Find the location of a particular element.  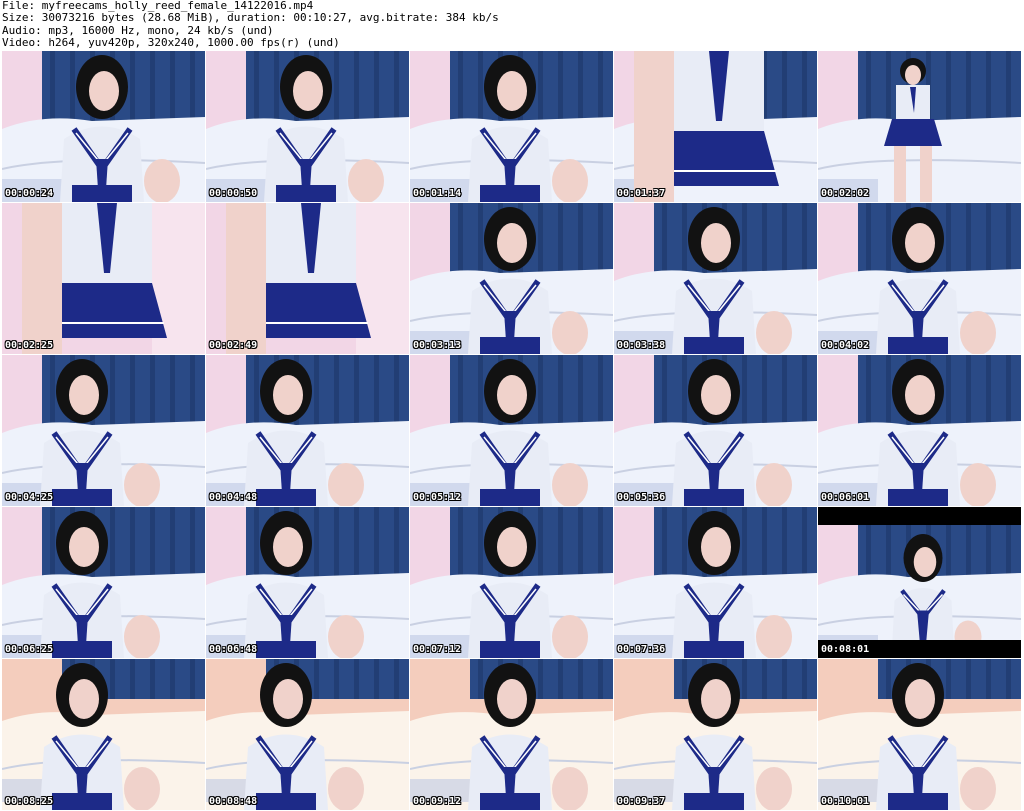

video-thumbnail: 00:03:38 is located at coordinates (715, 278).